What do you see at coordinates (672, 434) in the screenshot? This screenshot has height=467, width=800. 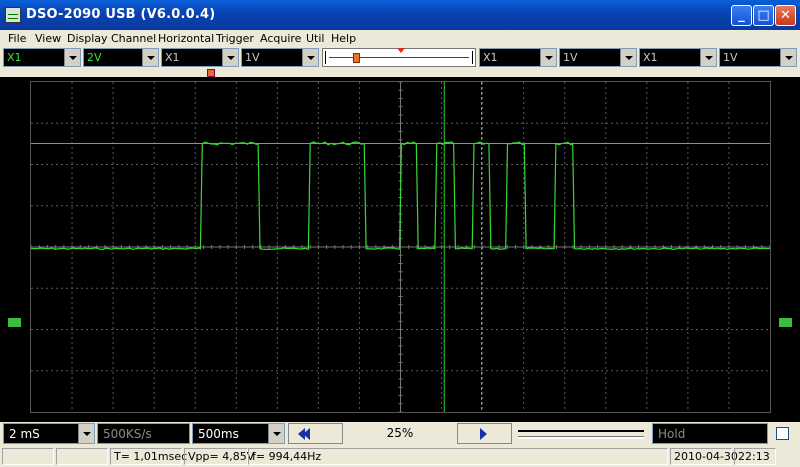 I see `hold-label: Hold` at bounding box center [672, 434].